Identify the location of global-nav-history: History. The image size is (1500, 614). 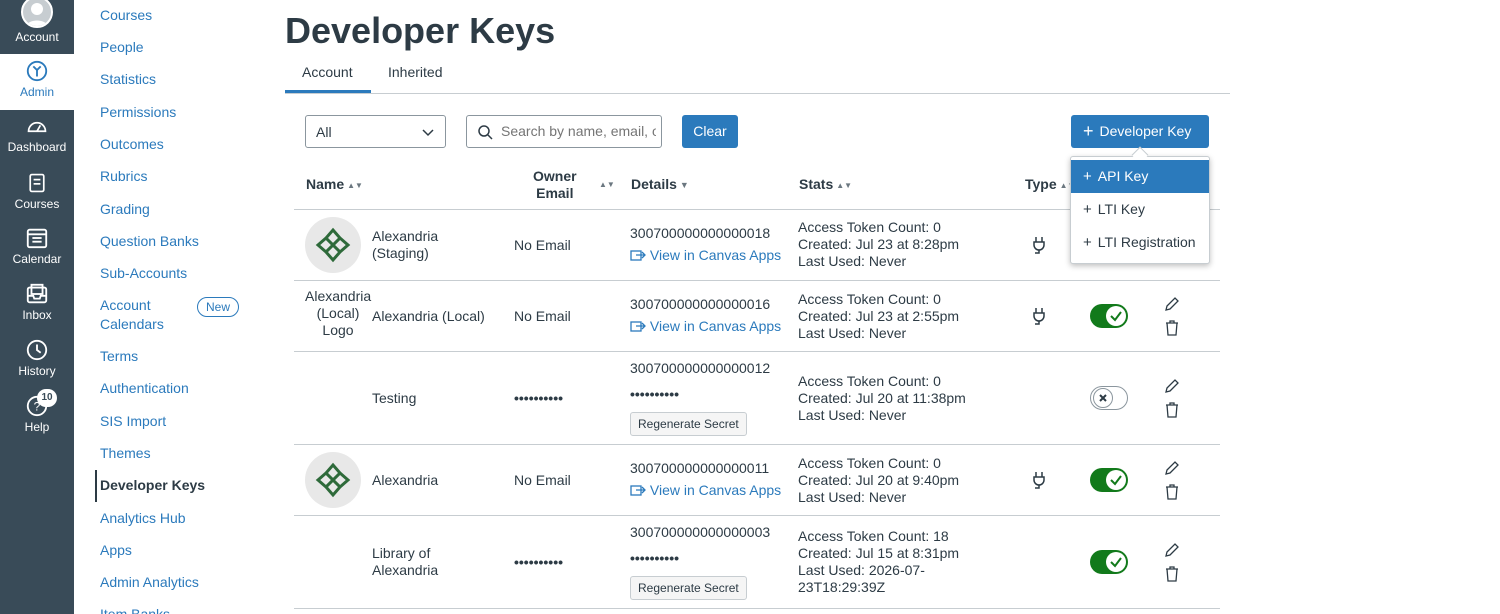
(37, 362).